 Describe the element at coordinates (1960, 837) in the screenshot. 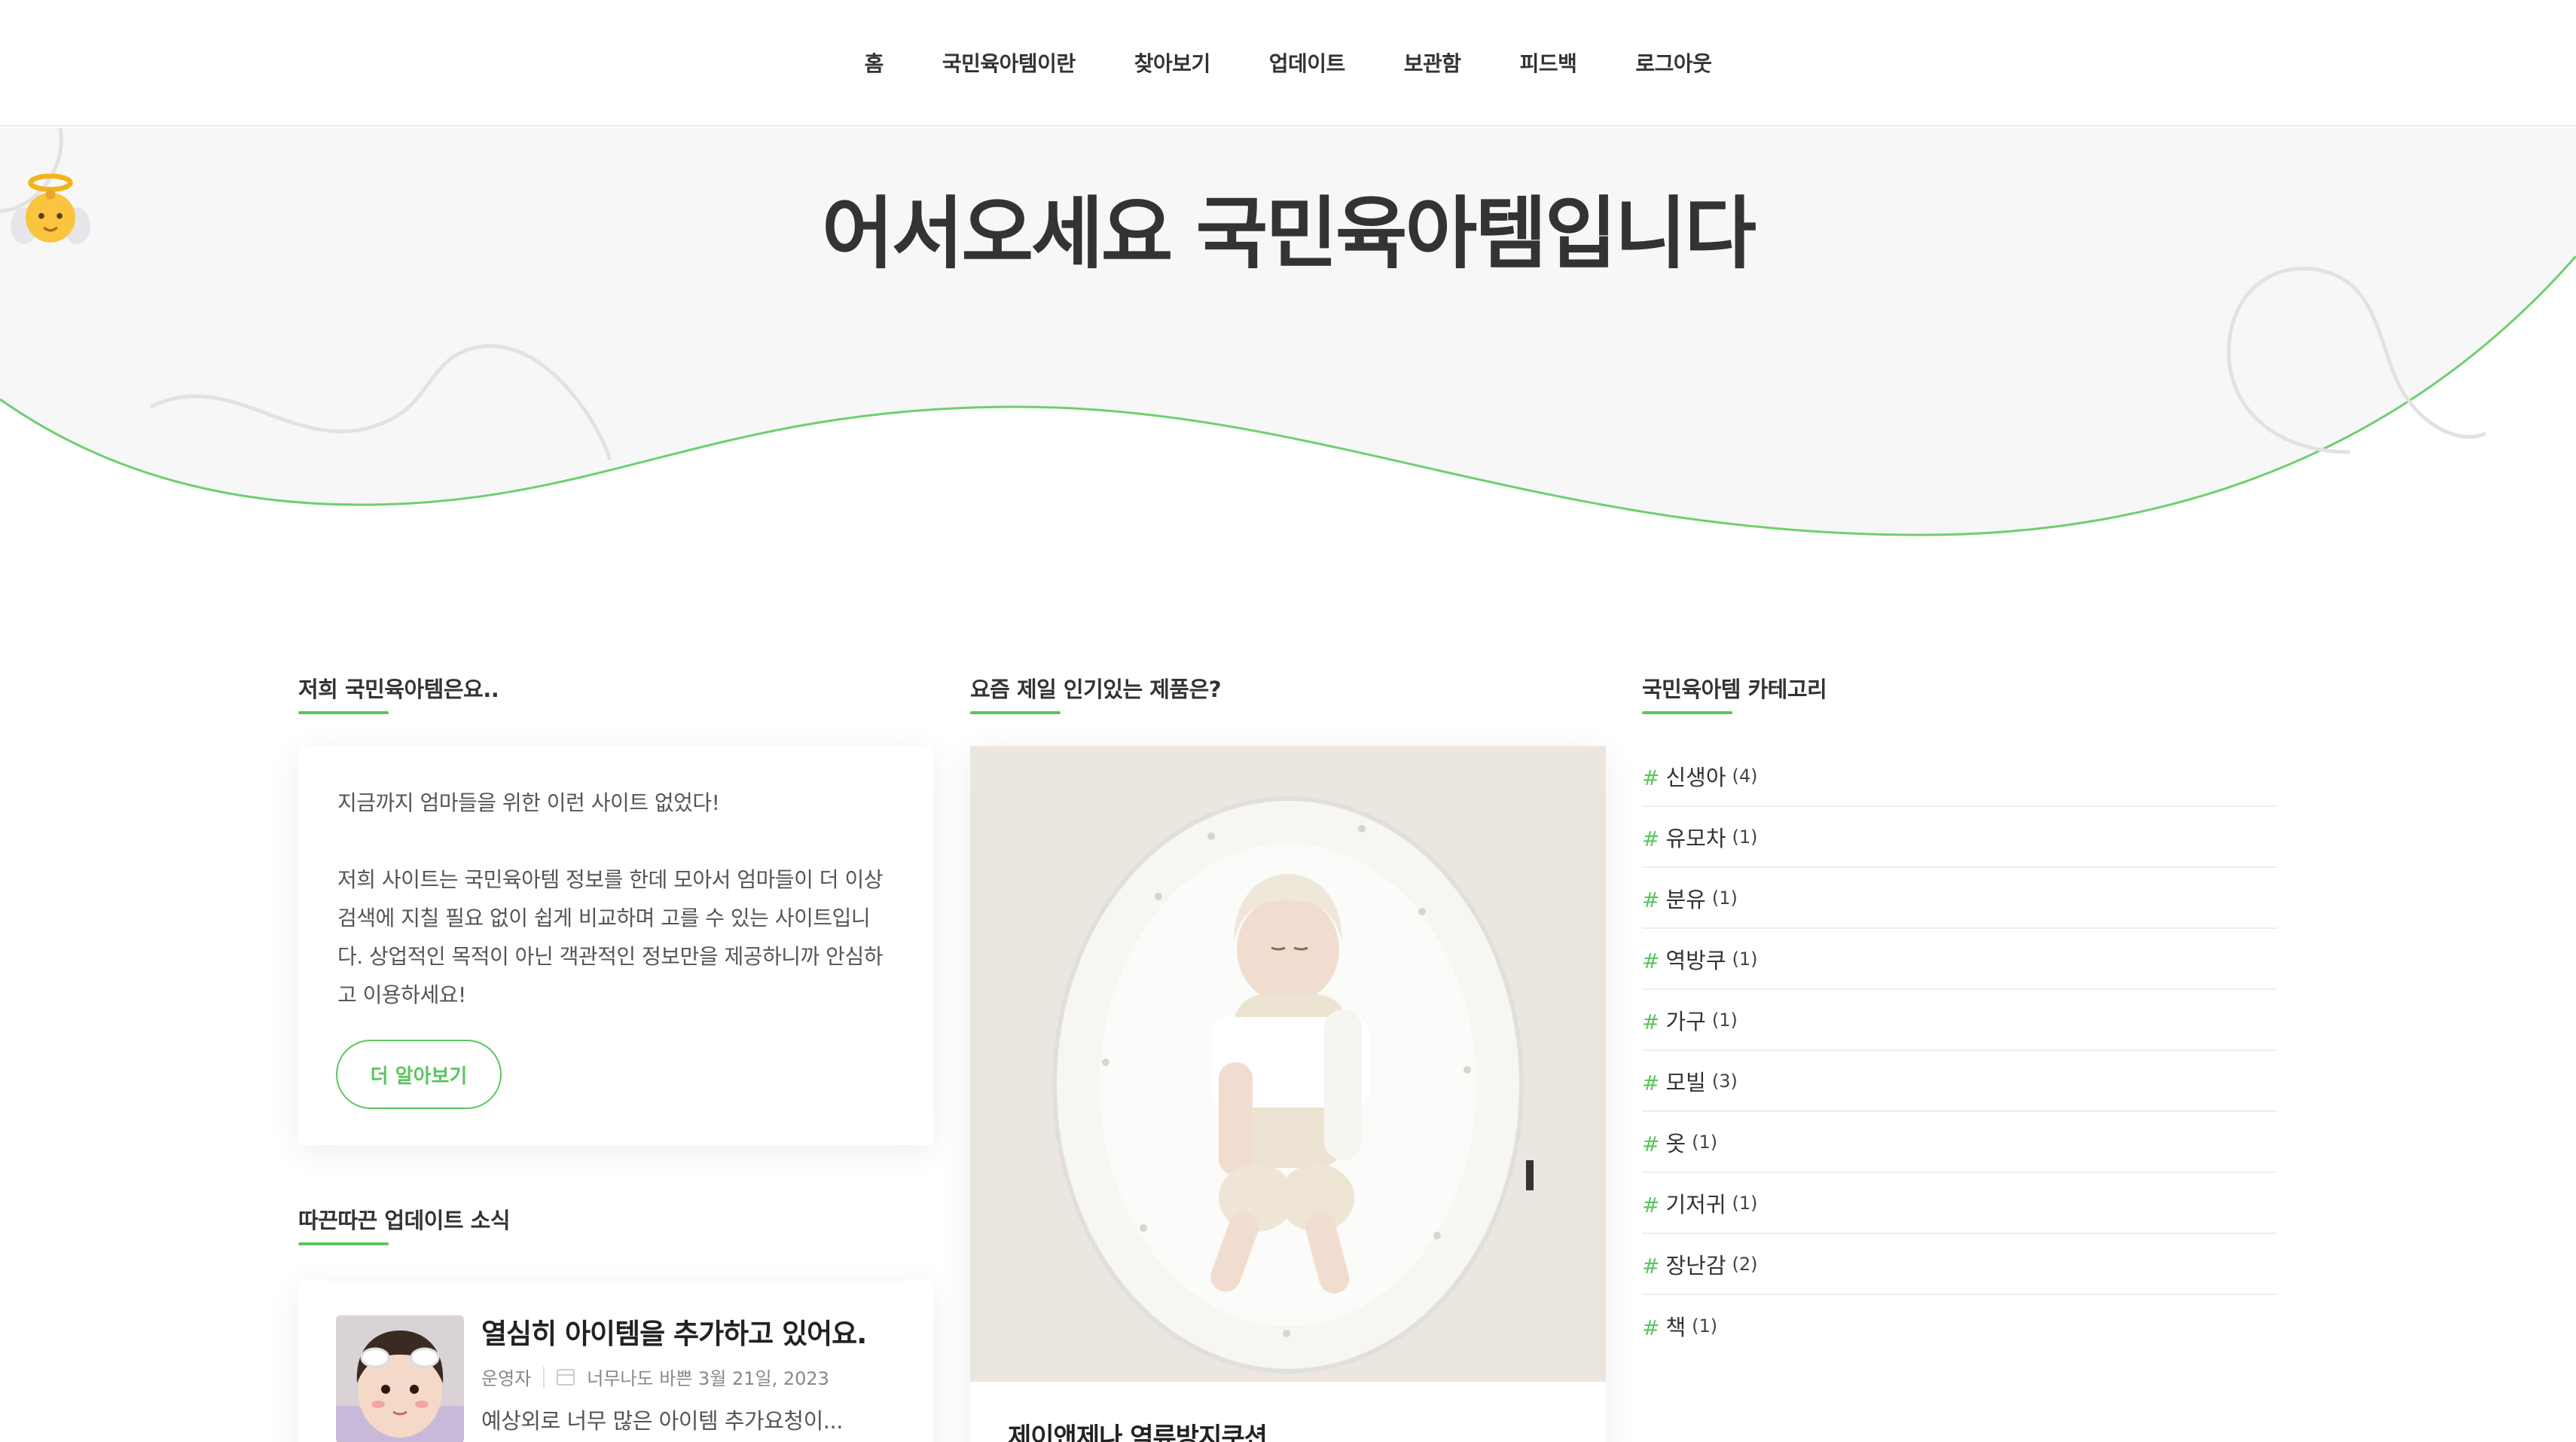

I see `category-item: # 유모차 (1)` at that location.